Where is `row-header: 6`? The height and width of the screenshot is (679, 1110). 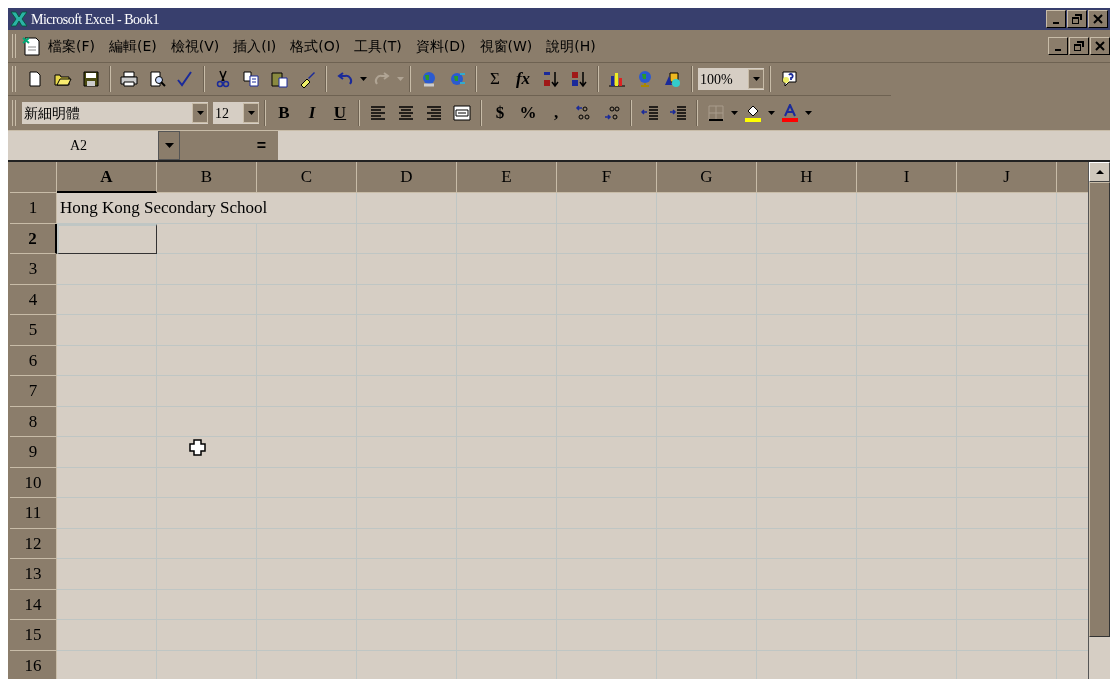 row-header: 6 is located at coordinates (33, 360).